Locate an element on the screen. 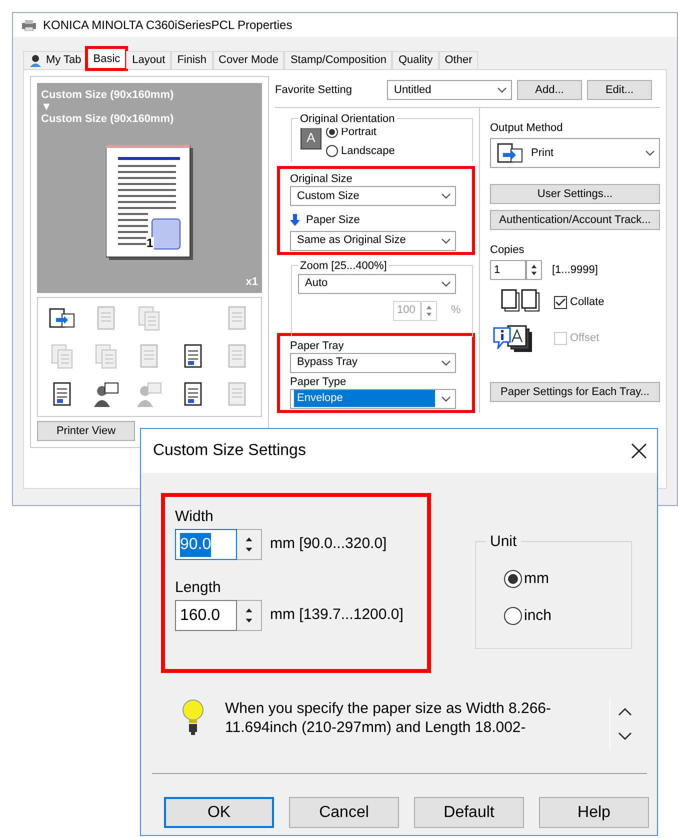  button: OK is located at coordinates (219, 812).